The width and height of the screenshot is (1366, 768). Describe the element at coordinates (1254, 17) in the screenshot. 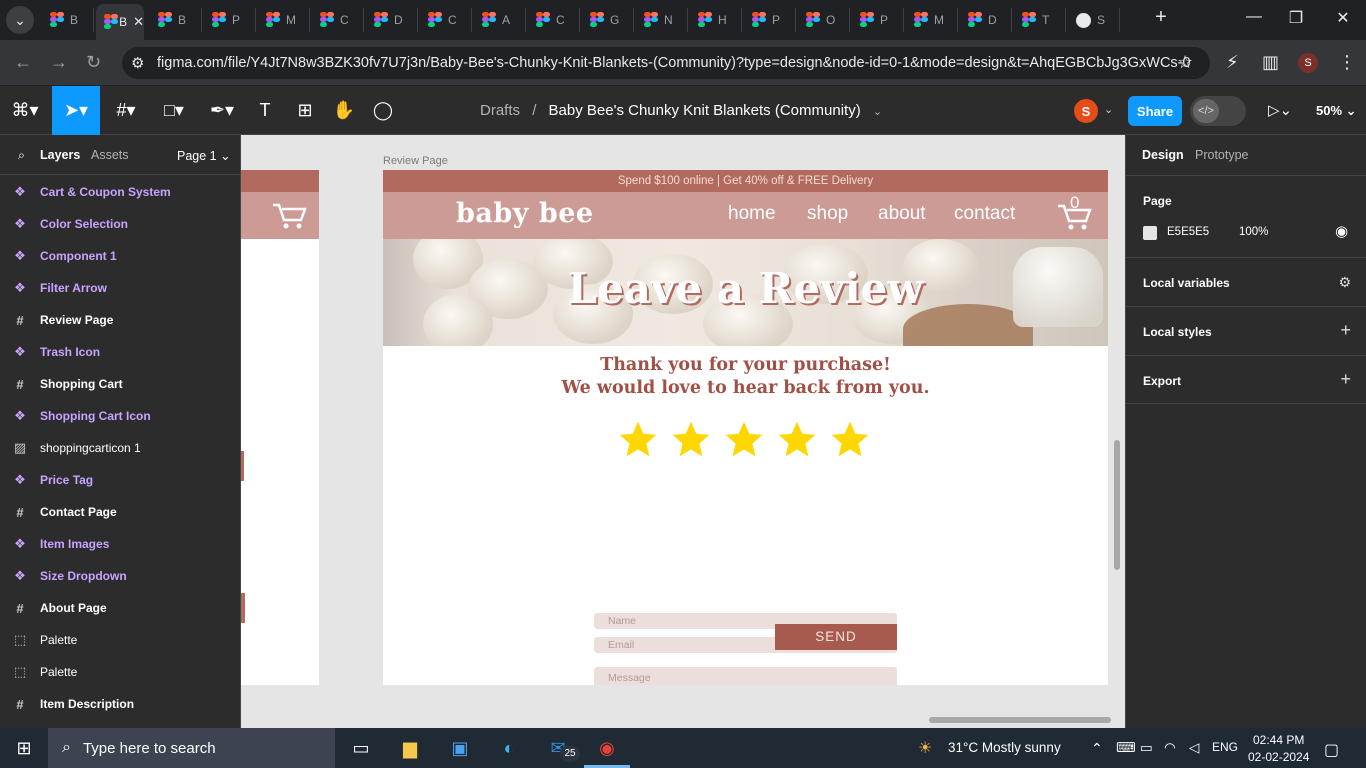

I see `minimize-icon: —` at that location.